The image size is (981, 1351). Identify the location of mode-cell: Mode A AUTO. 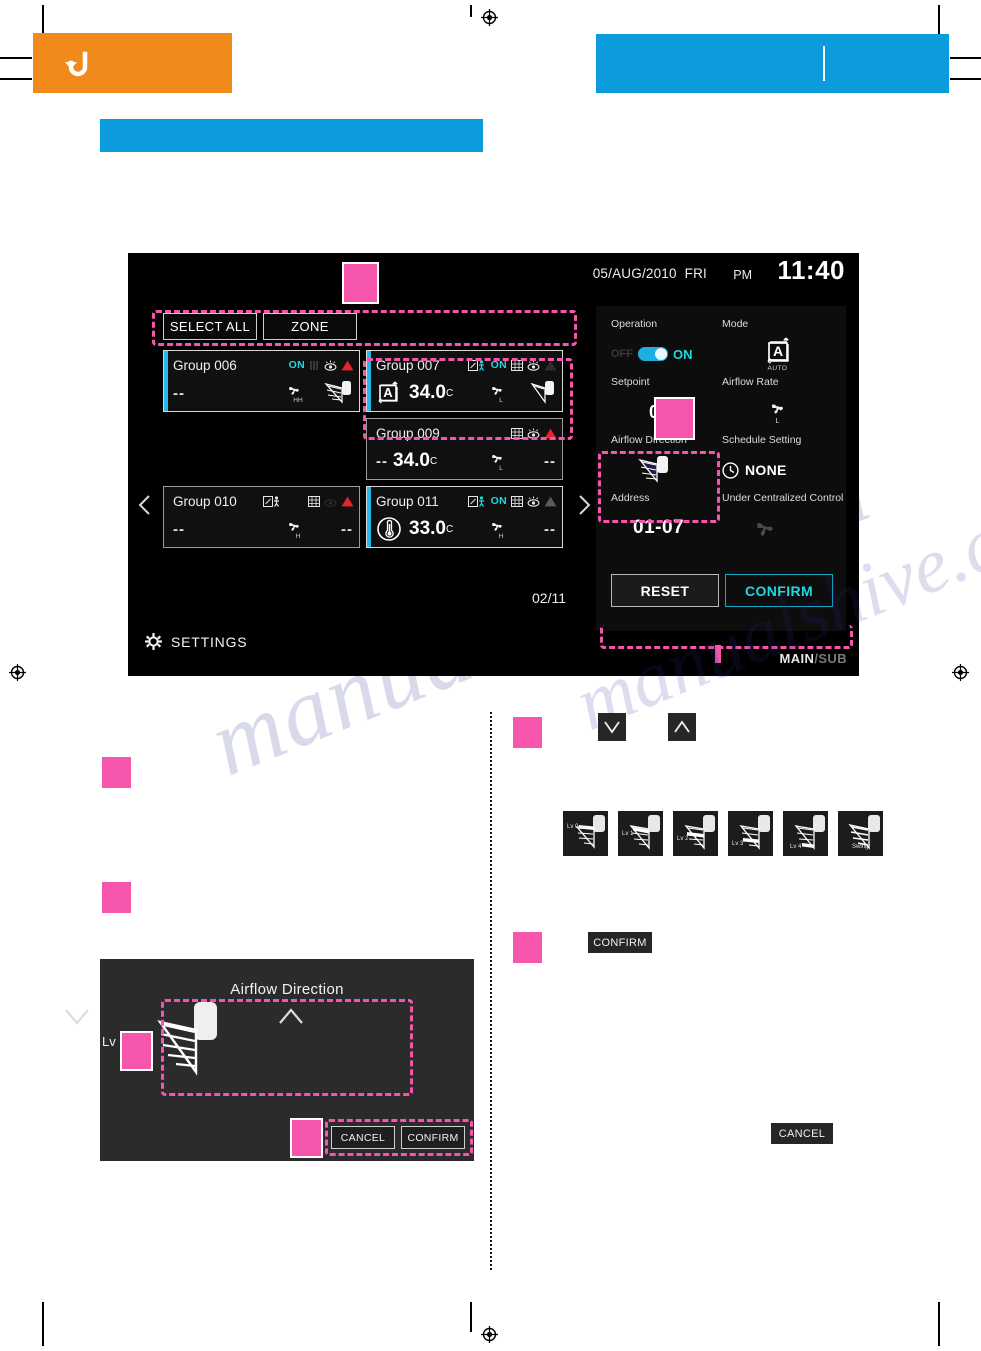
(777, 347).